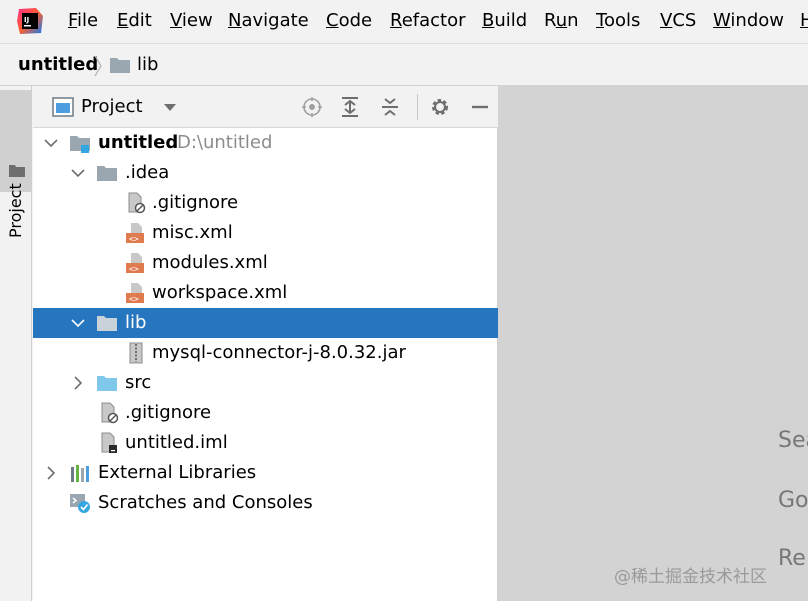  What do you see at coordinates (265, 233) in the screenshot?
I see `tree-row-misc-xml: <> misc.xml` at bounding box center [265, 233].